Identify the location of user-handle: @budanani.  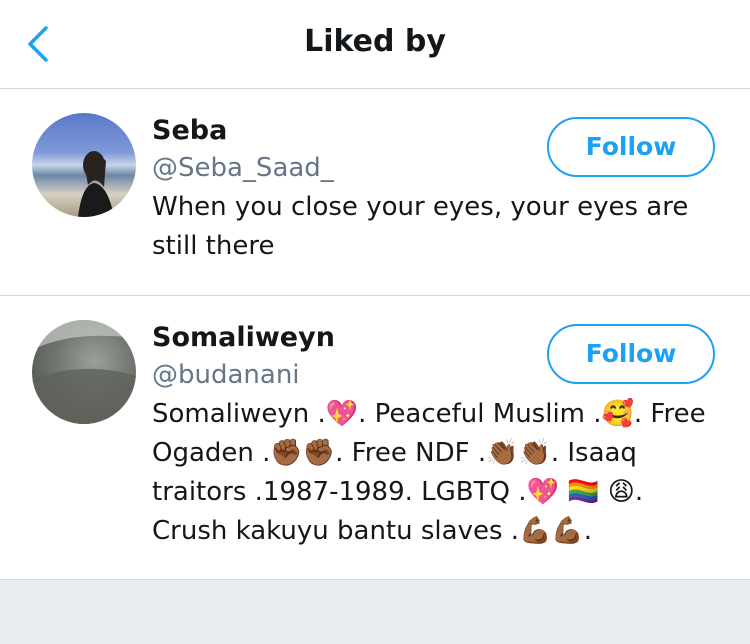
(226, 375).